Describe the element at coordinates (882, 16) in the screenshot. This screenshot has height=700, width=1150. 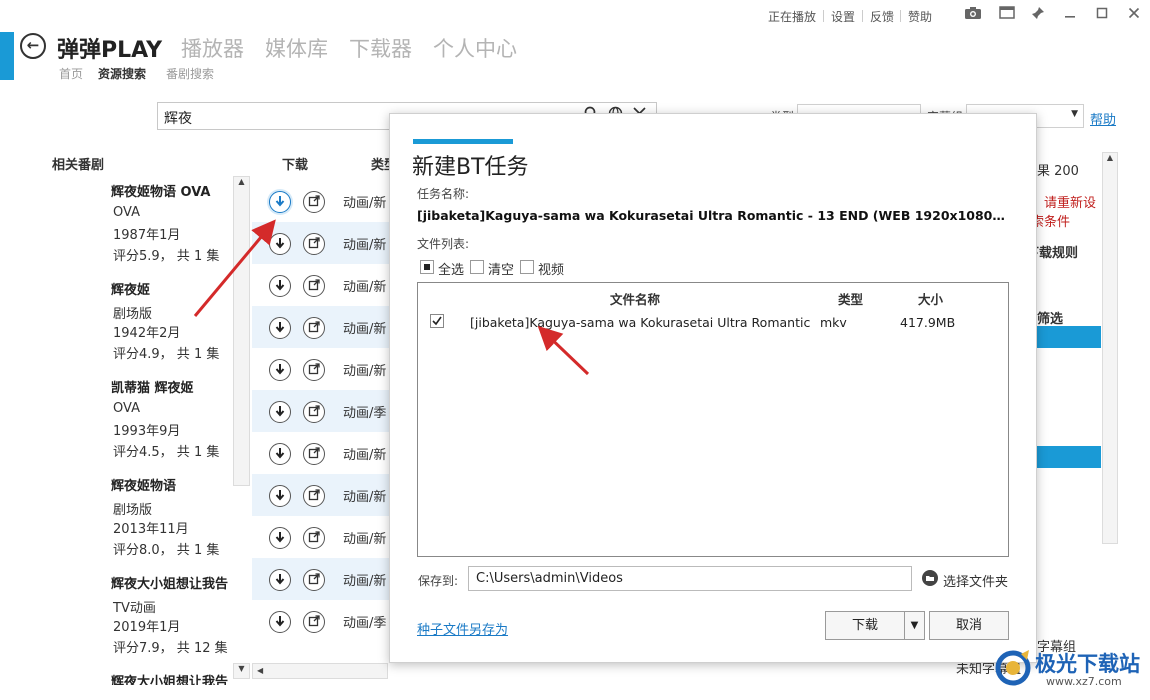
I see `feedback-link: 反馈` at that location.